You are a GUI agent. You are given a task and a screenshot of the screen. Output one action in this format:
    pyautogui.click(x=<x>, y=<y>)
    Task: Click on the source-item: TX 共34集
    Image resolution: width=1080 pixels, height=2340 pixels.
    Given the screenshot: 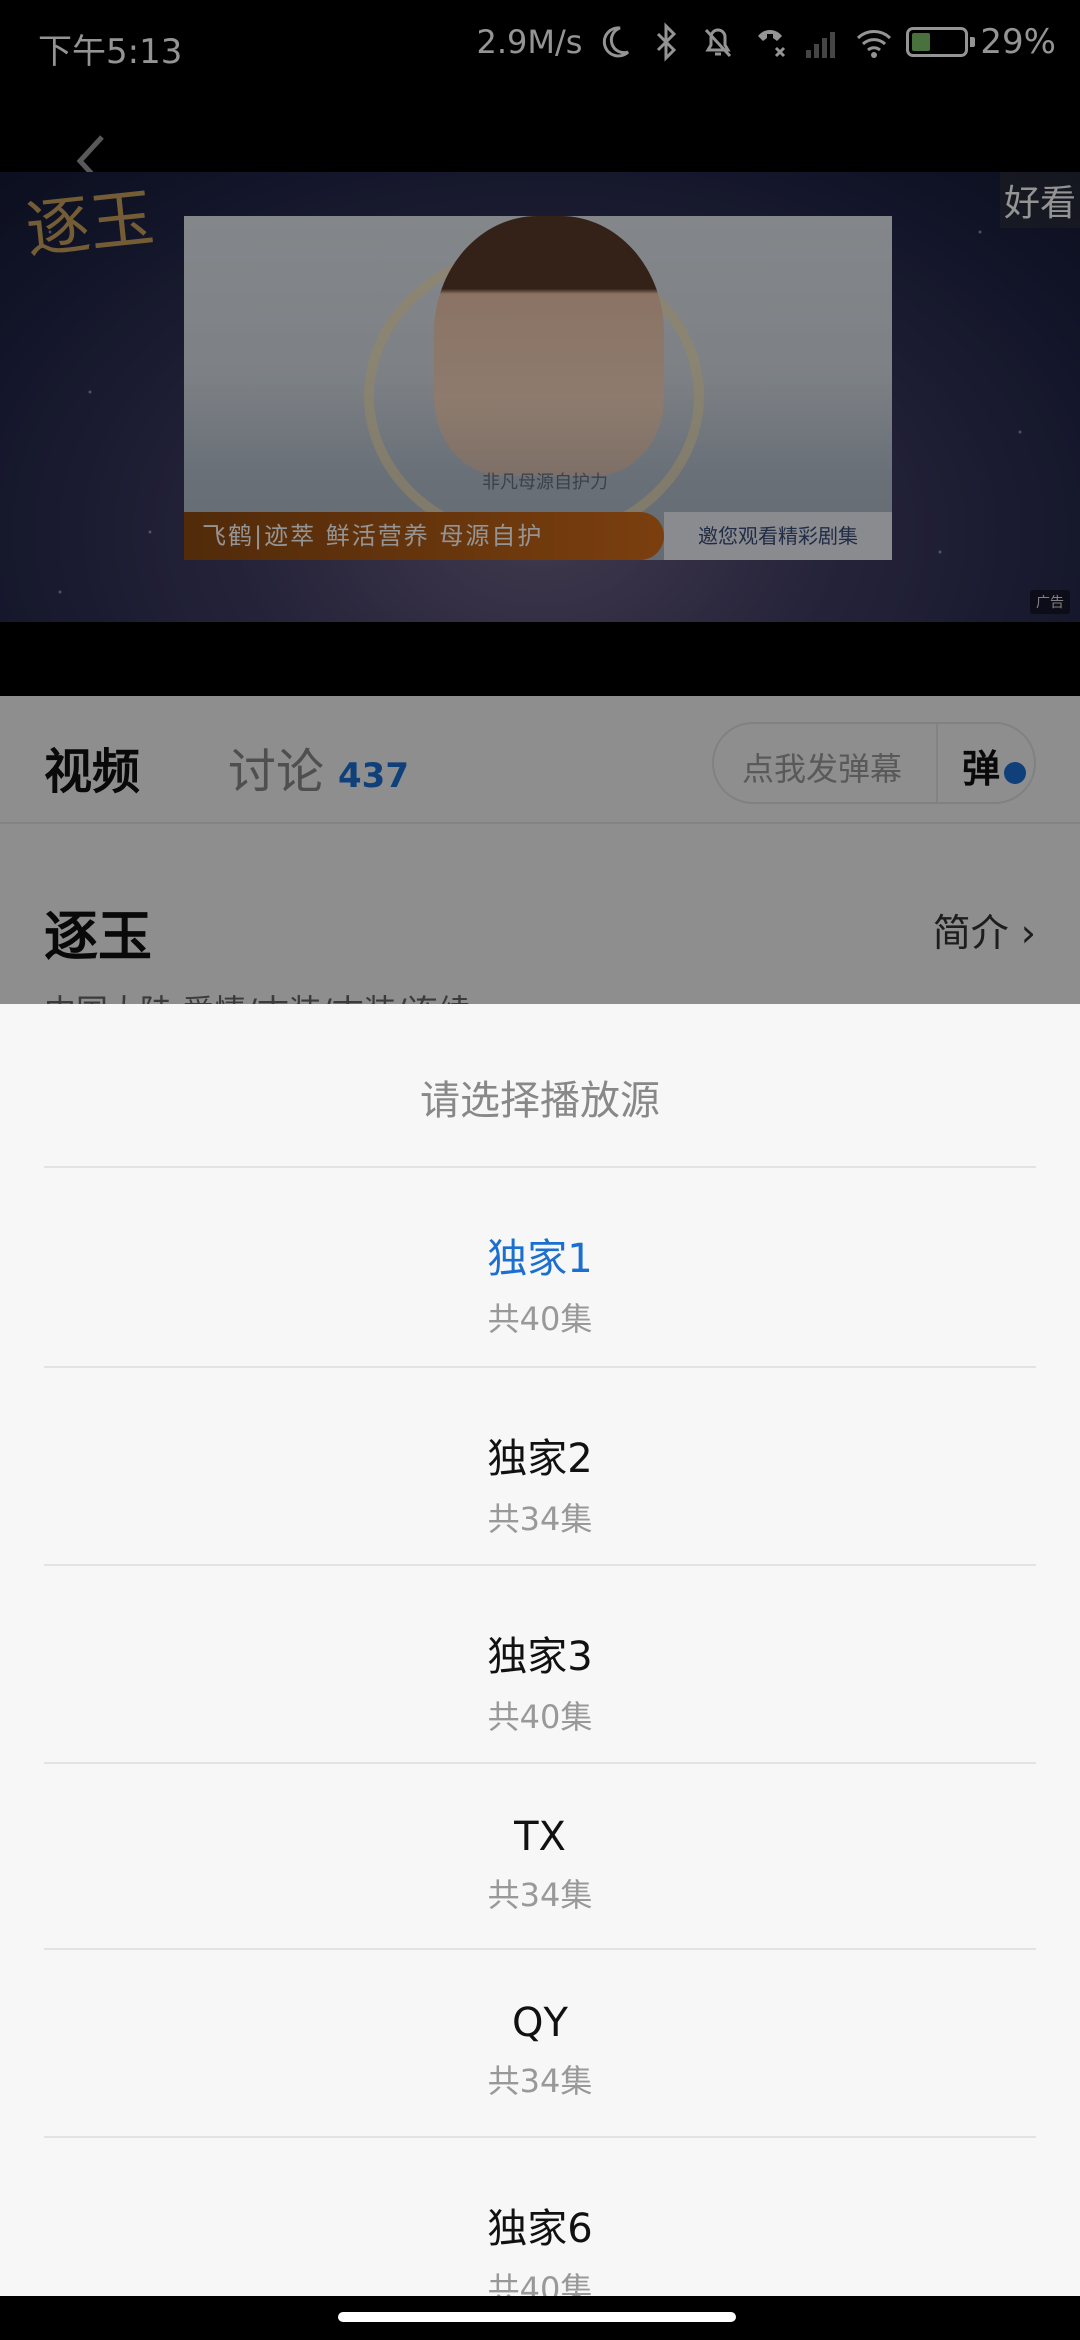 What is the action you would take?
    pyautogui.click(x=540, y=1857)
    